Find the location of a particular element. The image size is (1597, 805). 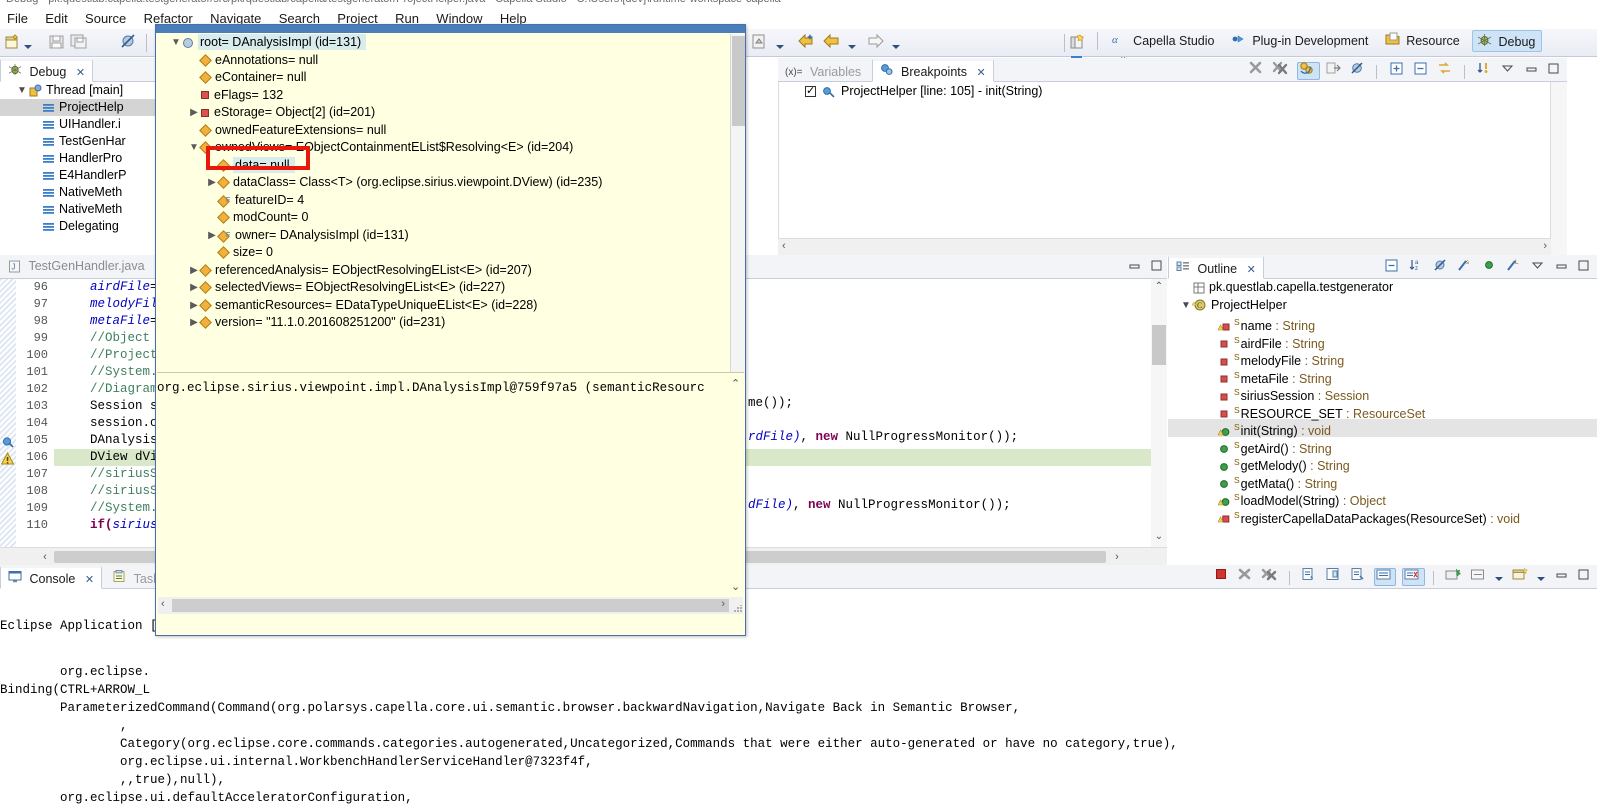

breakpoint-marker-icon is located at coordinates (8, 441).